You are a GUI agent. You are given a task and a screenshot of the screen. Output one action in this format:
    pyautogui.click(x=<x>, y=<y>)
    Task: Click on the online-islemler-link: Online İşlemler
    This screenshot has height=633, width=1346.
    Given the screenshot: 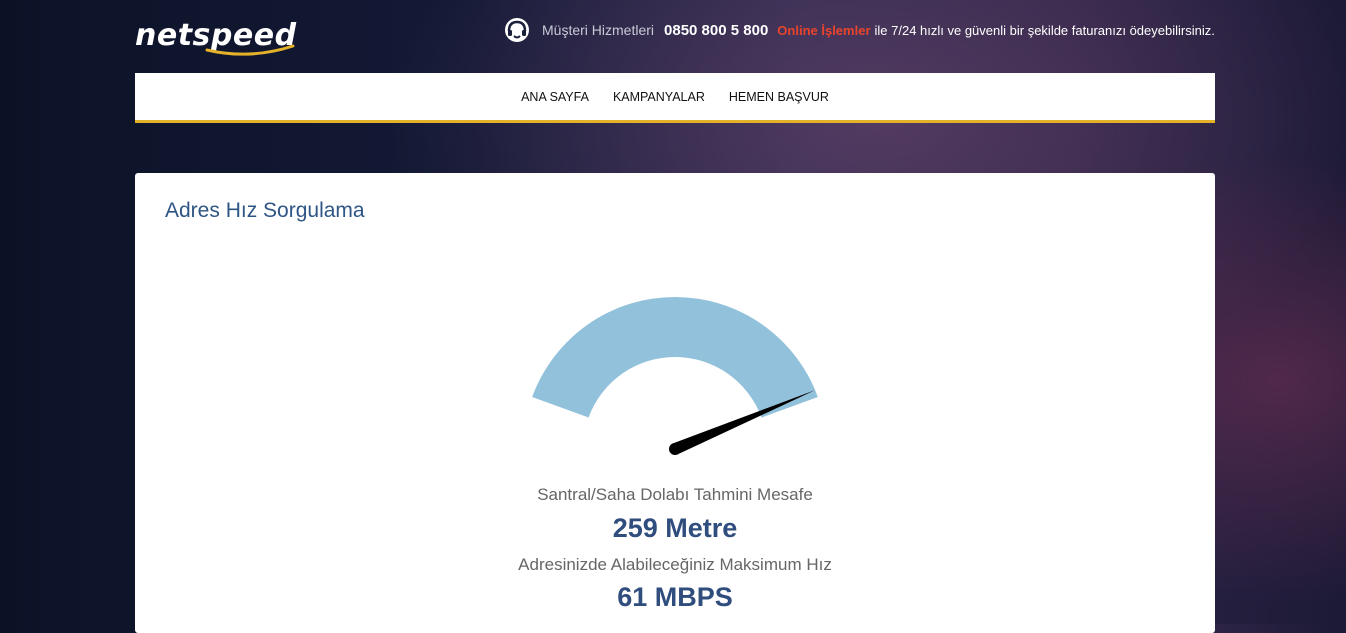 What is the action you would take?
    pyautogui.click(x=823, y=30)
    